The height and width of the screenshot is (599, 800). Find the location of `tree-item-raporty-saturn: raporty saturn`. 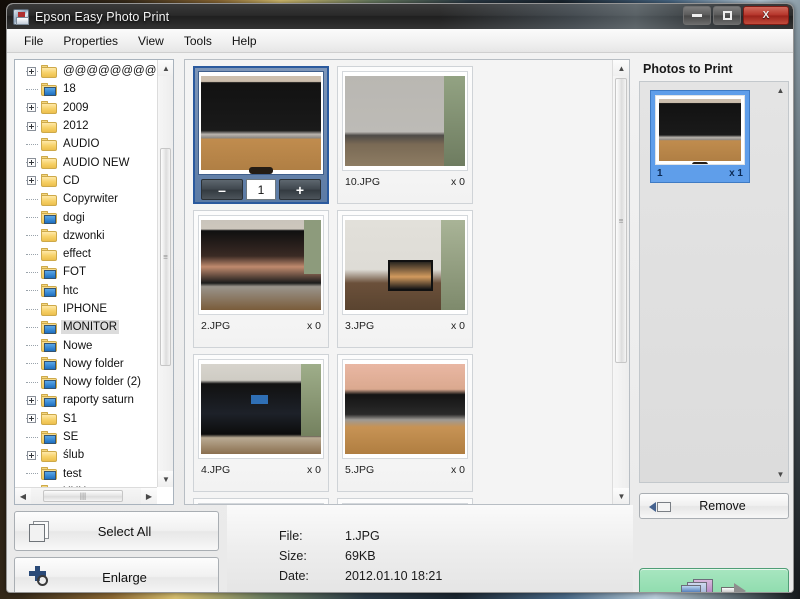

tree-item-raporty-saturn: raporty saturn is located at coordinates (86, 400).